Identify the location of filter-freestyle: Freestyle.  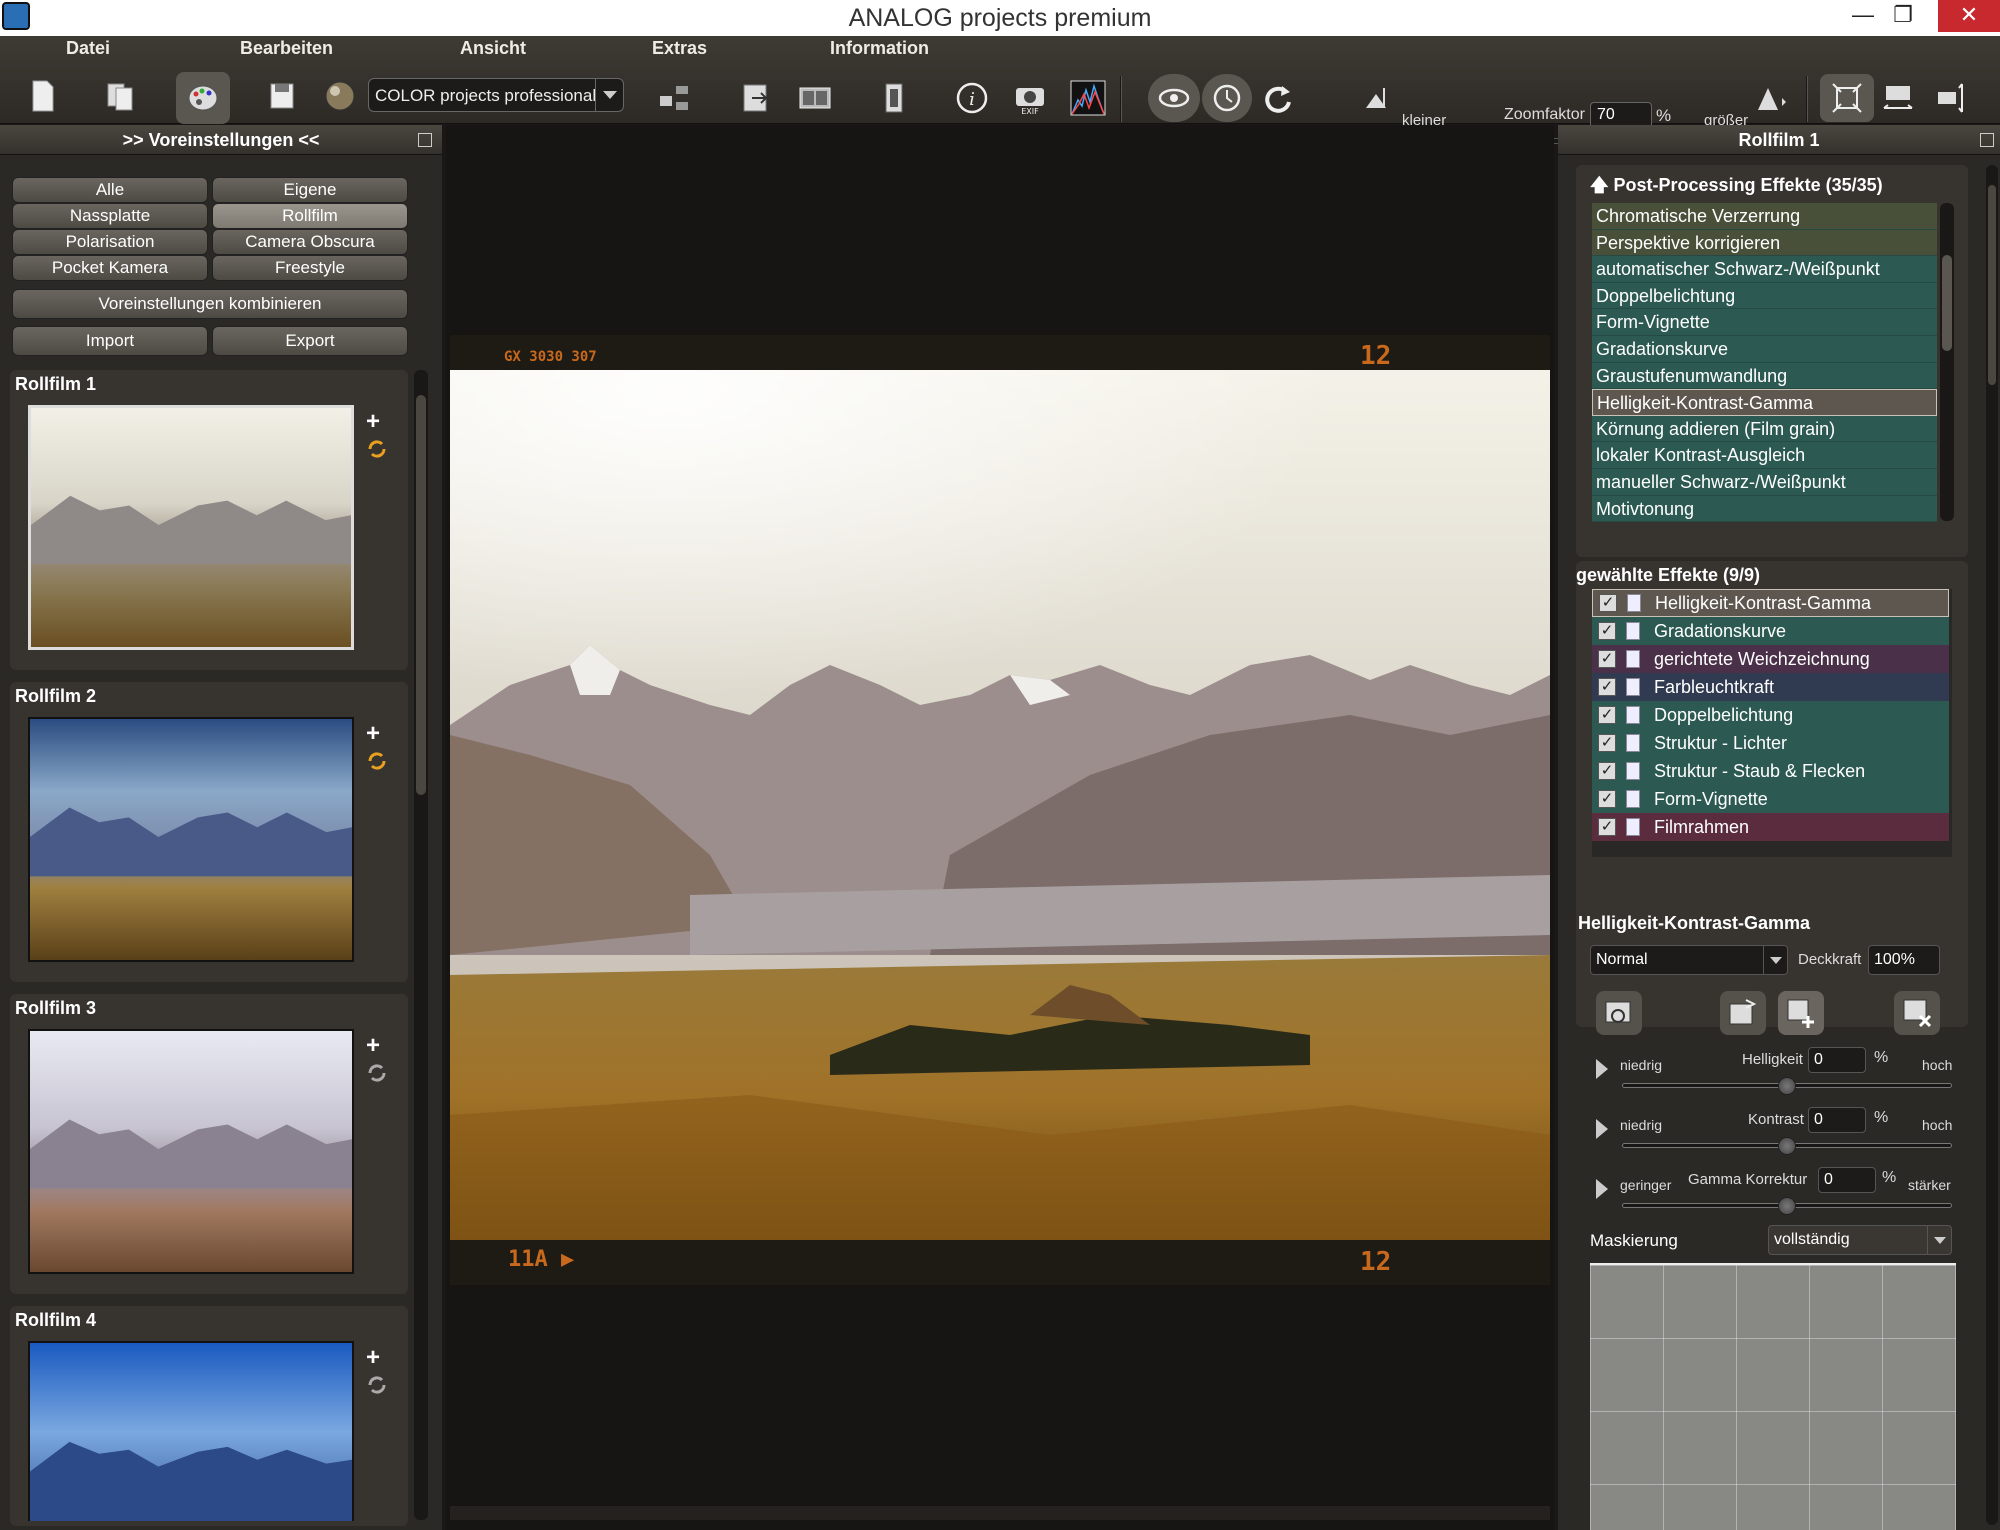
(310, 268).